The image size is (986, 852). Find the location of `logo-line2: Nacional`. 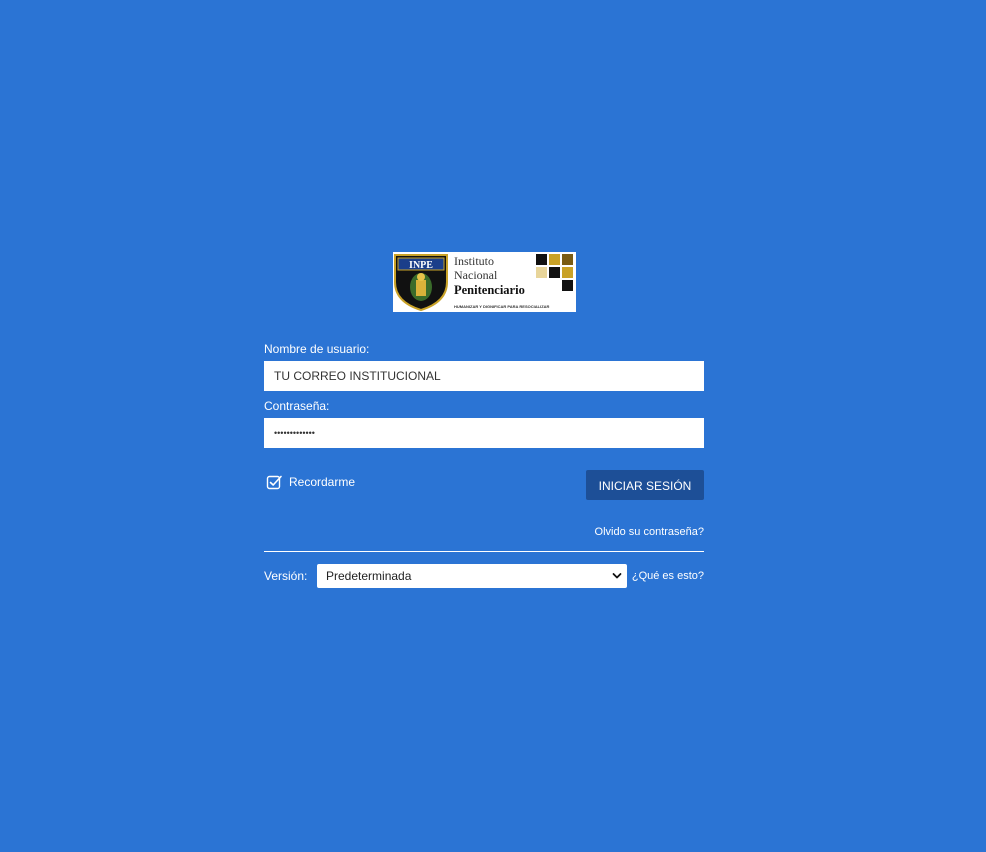

logo-line2: Nacional is located at coordinates (476, 275).